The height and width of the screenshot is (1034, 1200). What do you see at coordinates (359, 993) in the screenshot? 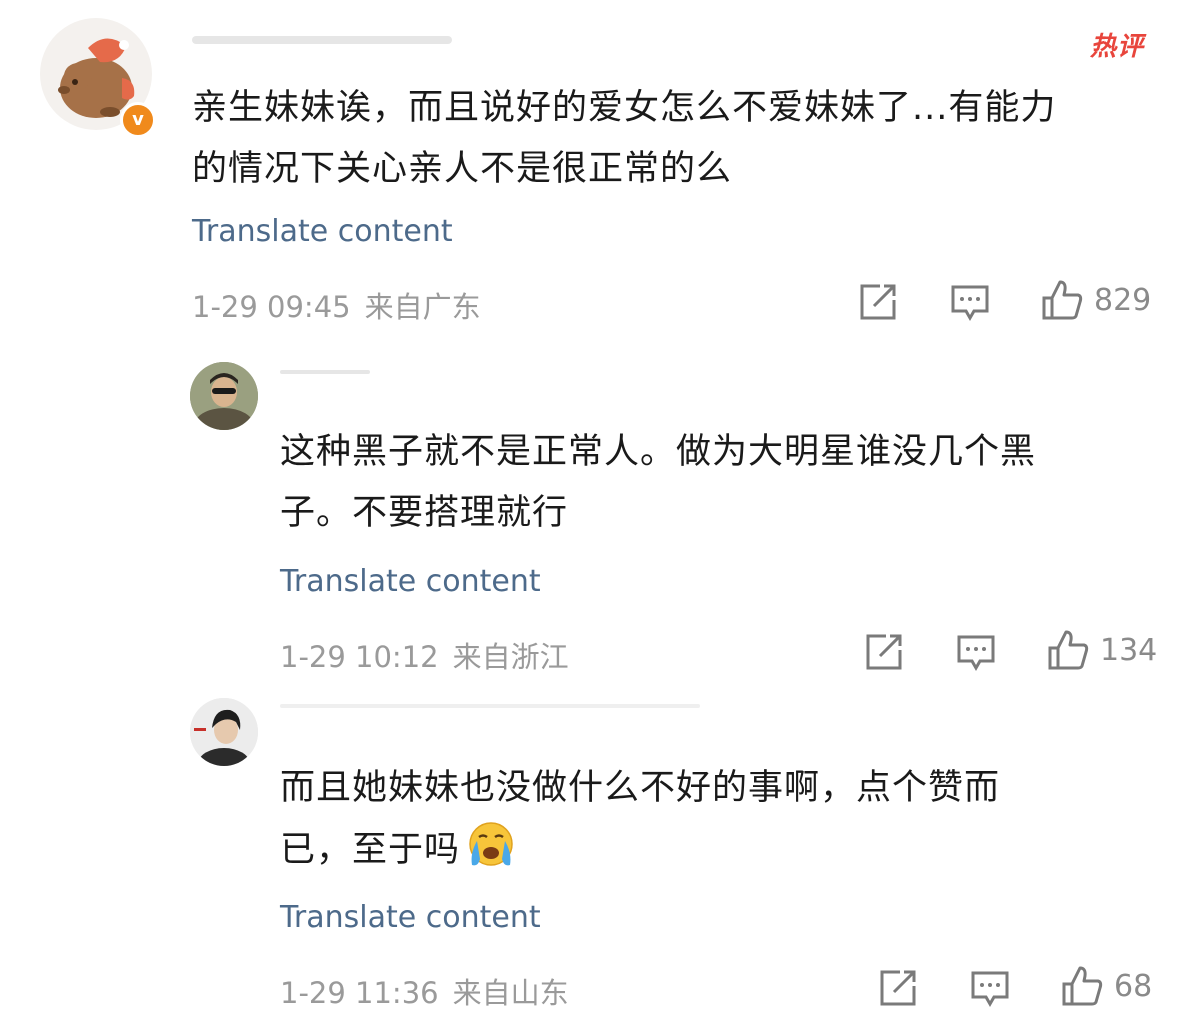
I see `comment-date: 1-29 11:36` at bounding box center [359, 993].